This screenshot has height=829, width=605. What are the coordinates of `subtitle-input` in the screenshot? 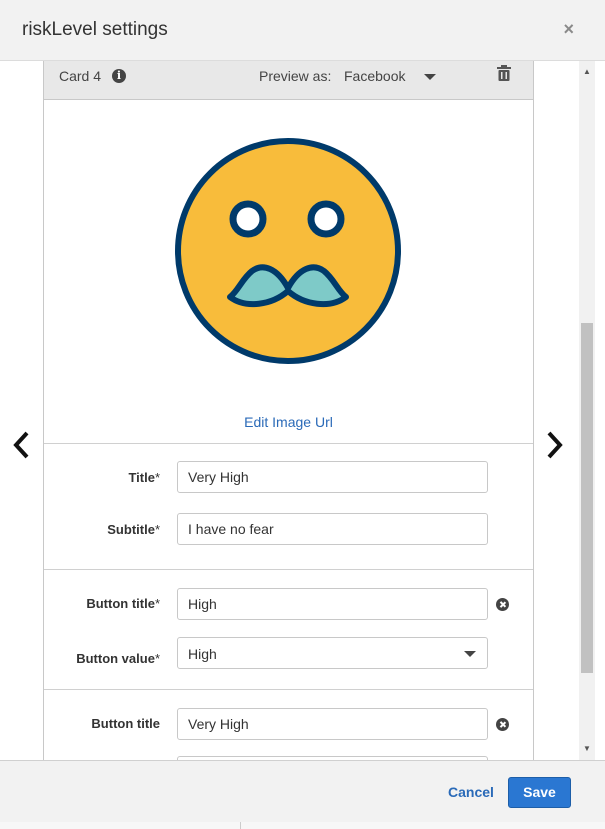 It's located at (332, 529).